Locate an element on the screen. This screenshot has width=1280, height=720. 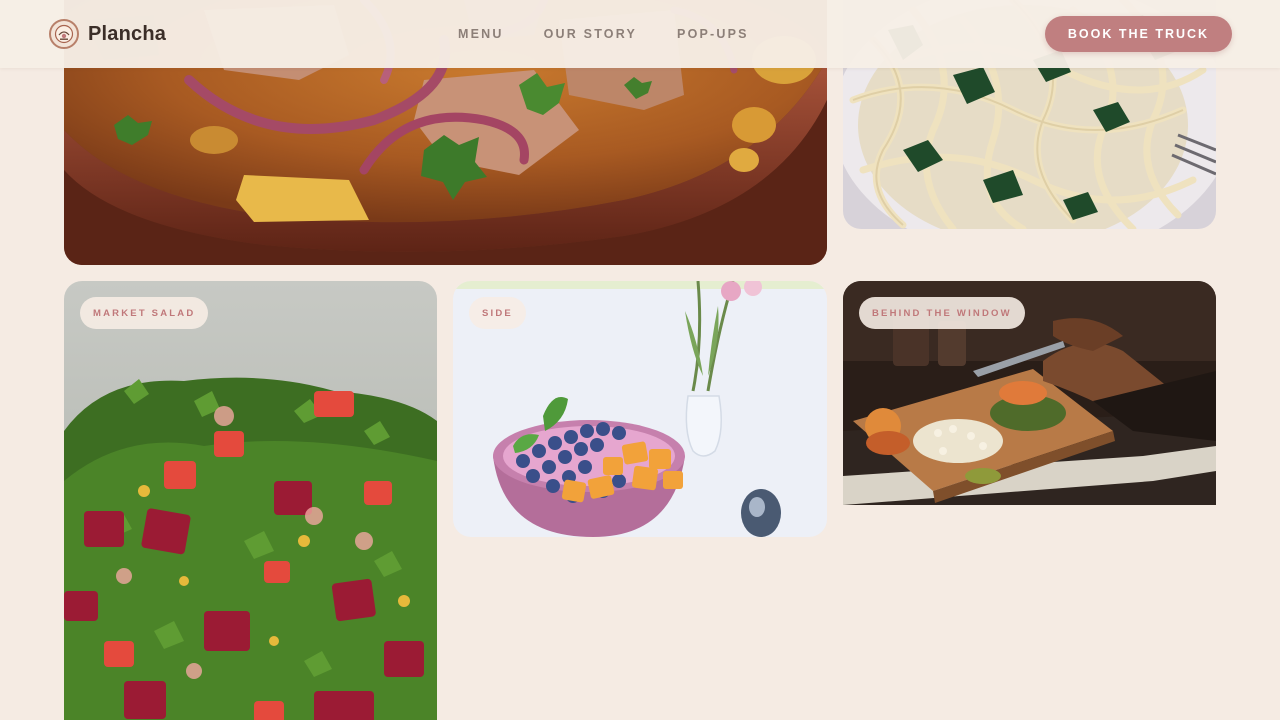
food-truck-emblem-icon is located at coordinates (64, 34).